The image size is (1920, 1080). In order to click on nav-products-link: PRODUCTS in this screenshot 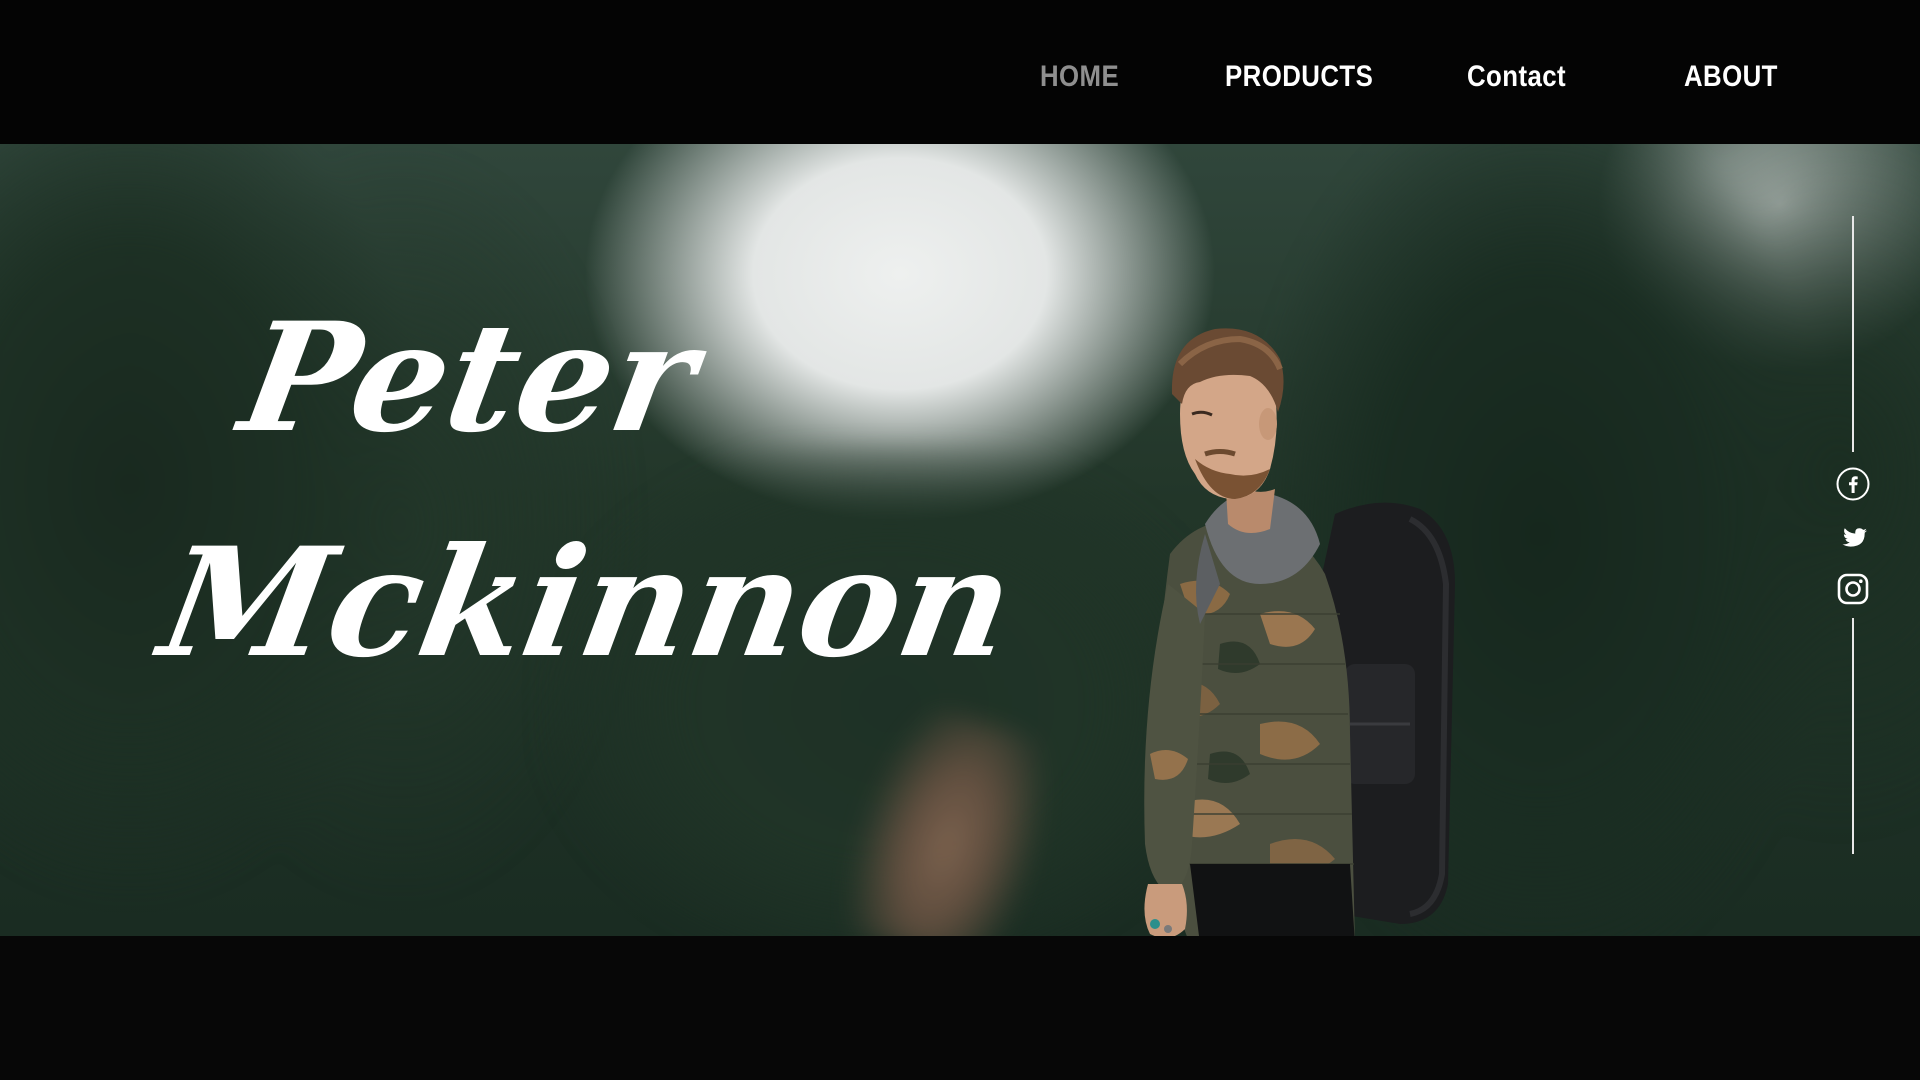, I will do `click(1299, 77)`.